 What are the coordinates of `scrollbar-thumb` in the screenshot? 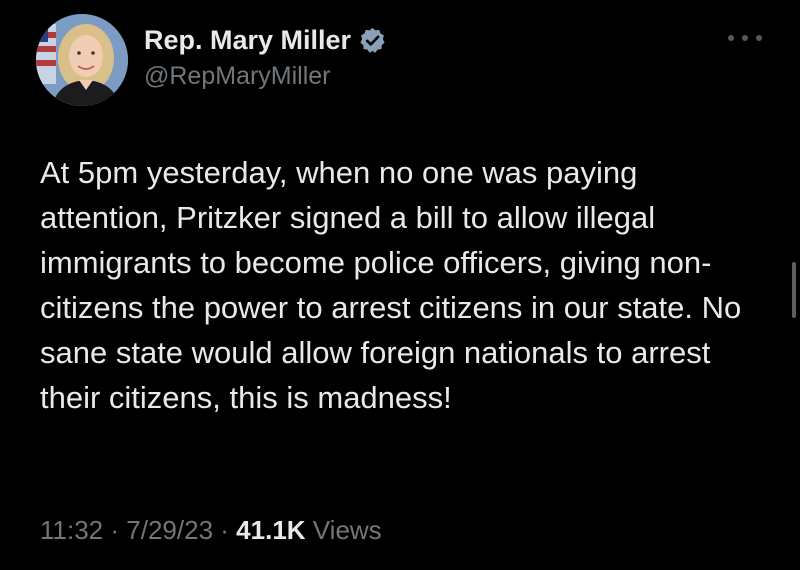 It's located at (794, 290).